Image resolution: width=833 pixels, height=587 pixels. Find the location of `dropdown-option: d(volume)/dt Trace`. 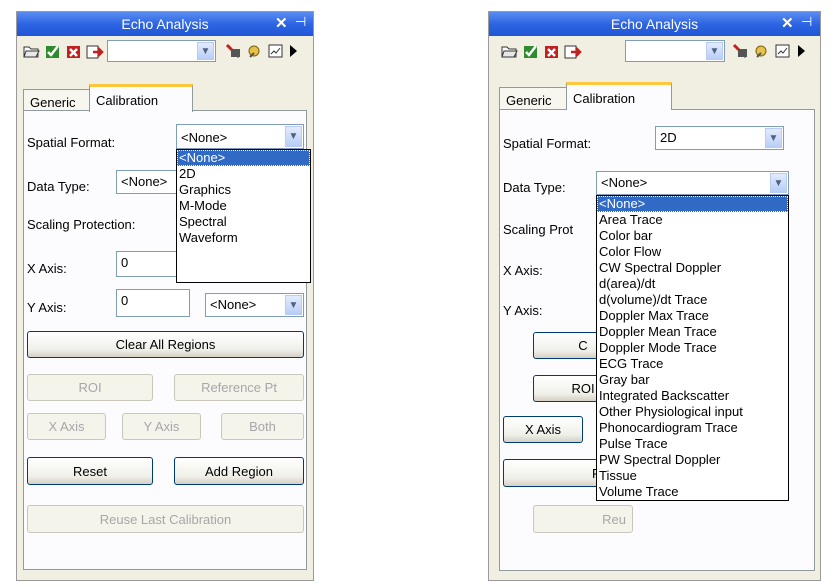

dropdown-option: d(volume)/dt Trace is located at coordinates (692, 300).